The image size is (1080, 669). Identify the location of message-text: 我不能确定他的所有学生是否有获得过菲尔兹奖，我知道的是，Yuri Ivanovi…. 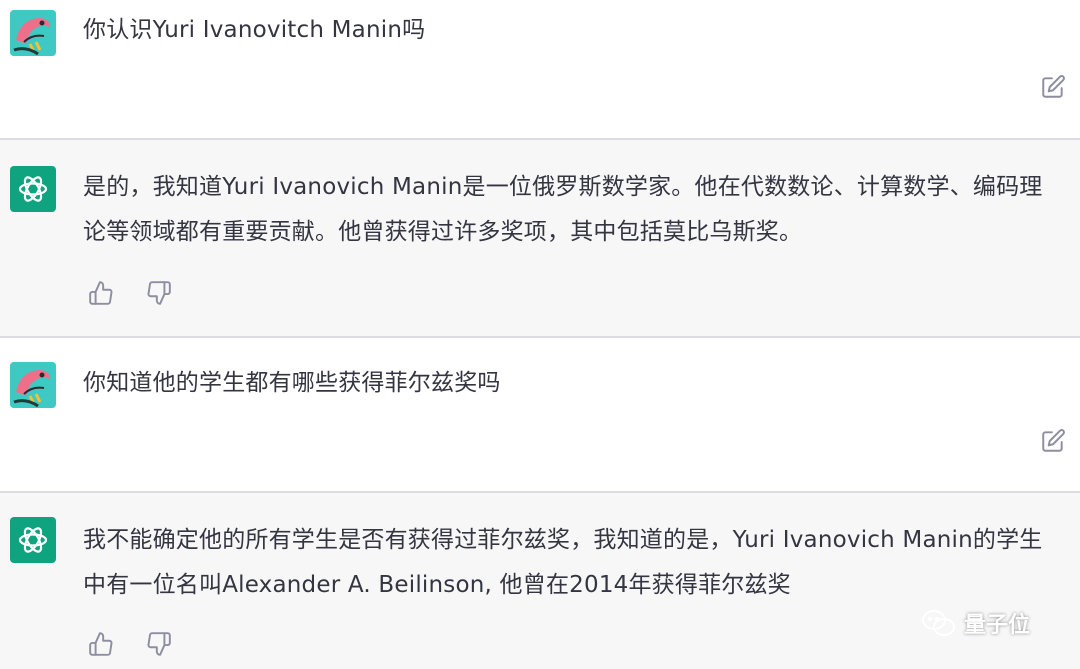
(563, 562).